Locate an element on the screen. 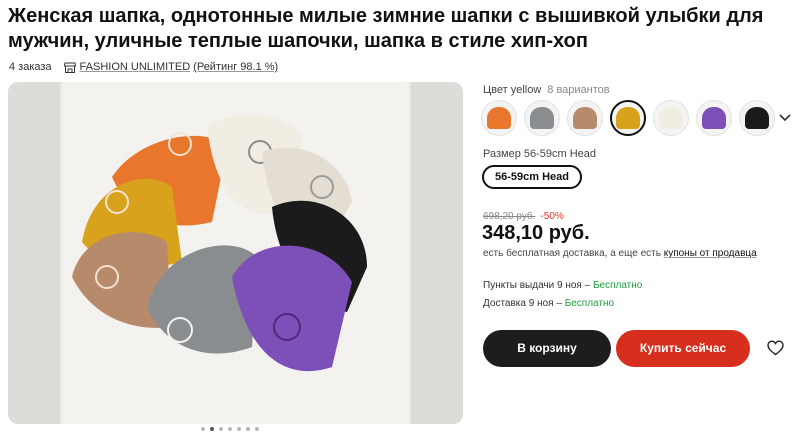  color-name: Цвет yellow is located at coordinates (512, 90).